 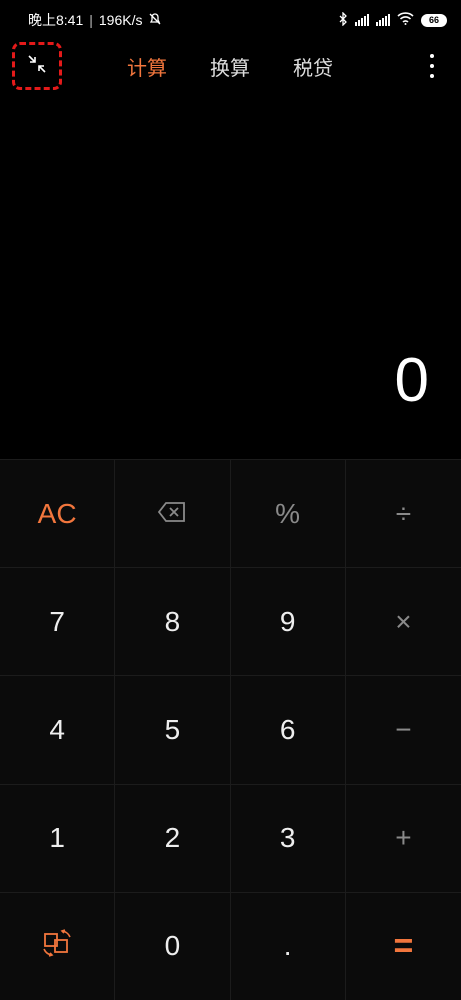 What do you see at coordinates (288, 513) in the screenshot?
I see `percent-button: %` at bounding box center [288, 513].